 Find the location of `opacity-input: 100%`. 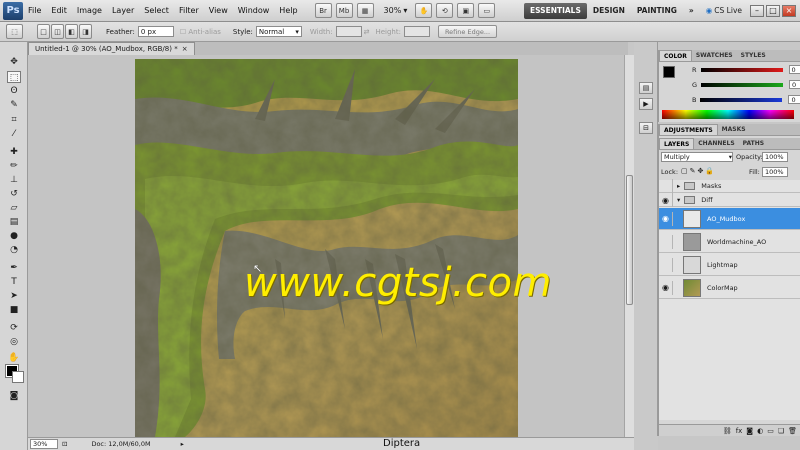

opacity-input: 100% is located at coordinates (775, 157).